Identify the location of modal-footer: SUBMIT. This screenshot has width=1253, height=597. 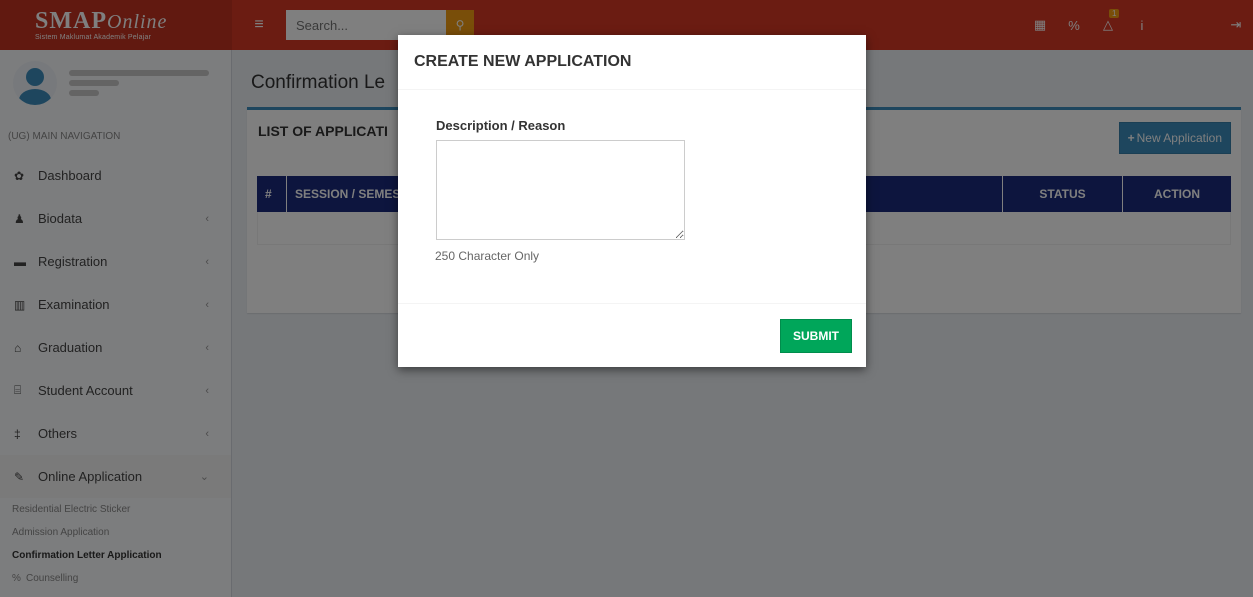
(632, 335).